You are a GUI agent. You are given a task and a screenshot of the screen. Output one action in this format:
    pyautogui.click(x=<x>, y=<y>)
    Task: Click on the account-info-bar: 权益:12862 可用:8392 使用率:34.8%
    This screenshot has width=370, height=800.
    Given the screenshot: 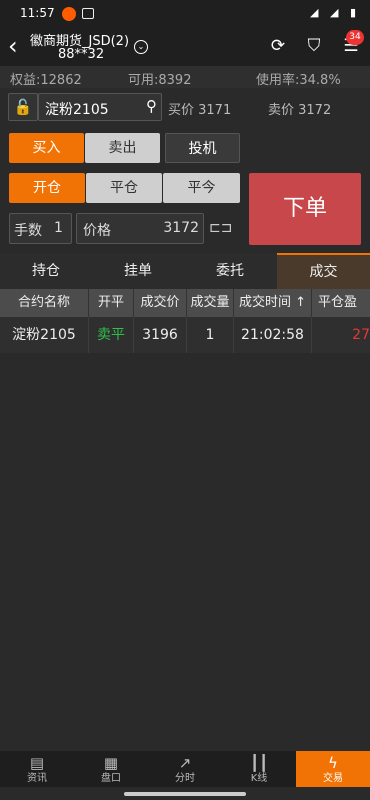 What is the action you would take?
    pyautogui.click(x=185, y=77)
    